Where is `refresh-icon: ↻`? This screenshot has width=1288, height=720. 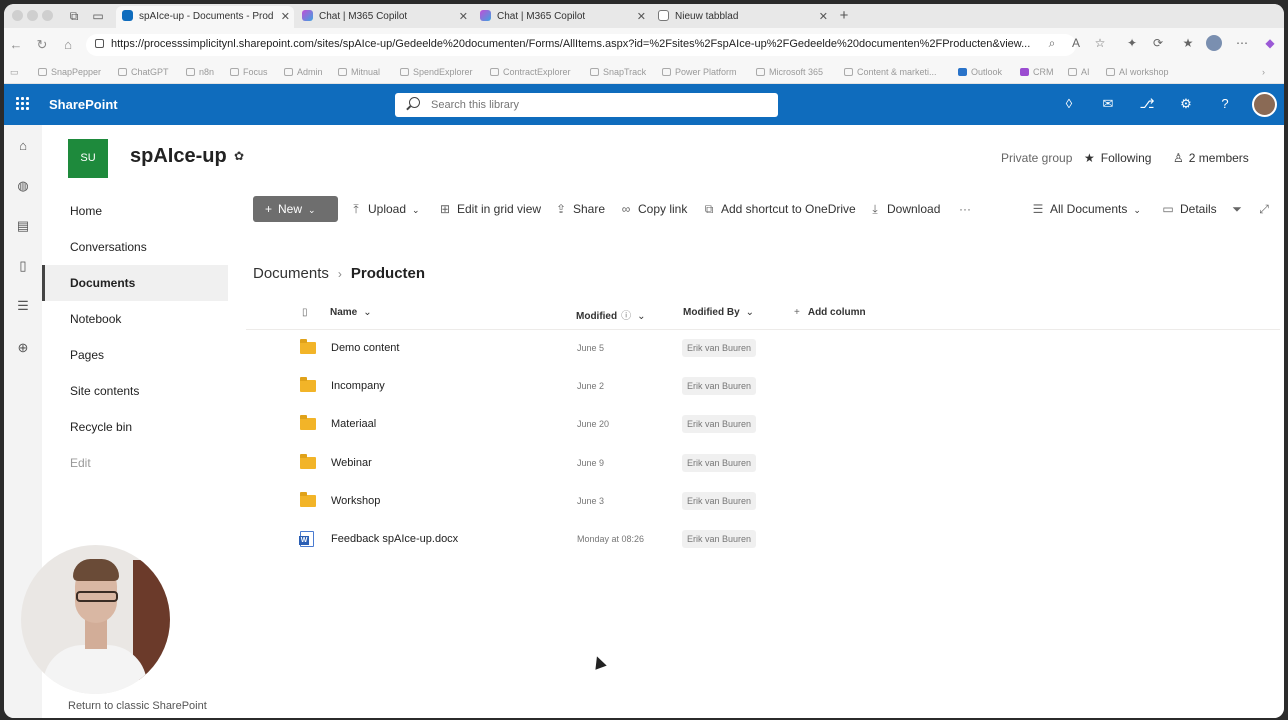 refresh-icon: ↻ is located at coordinates (42, 45).